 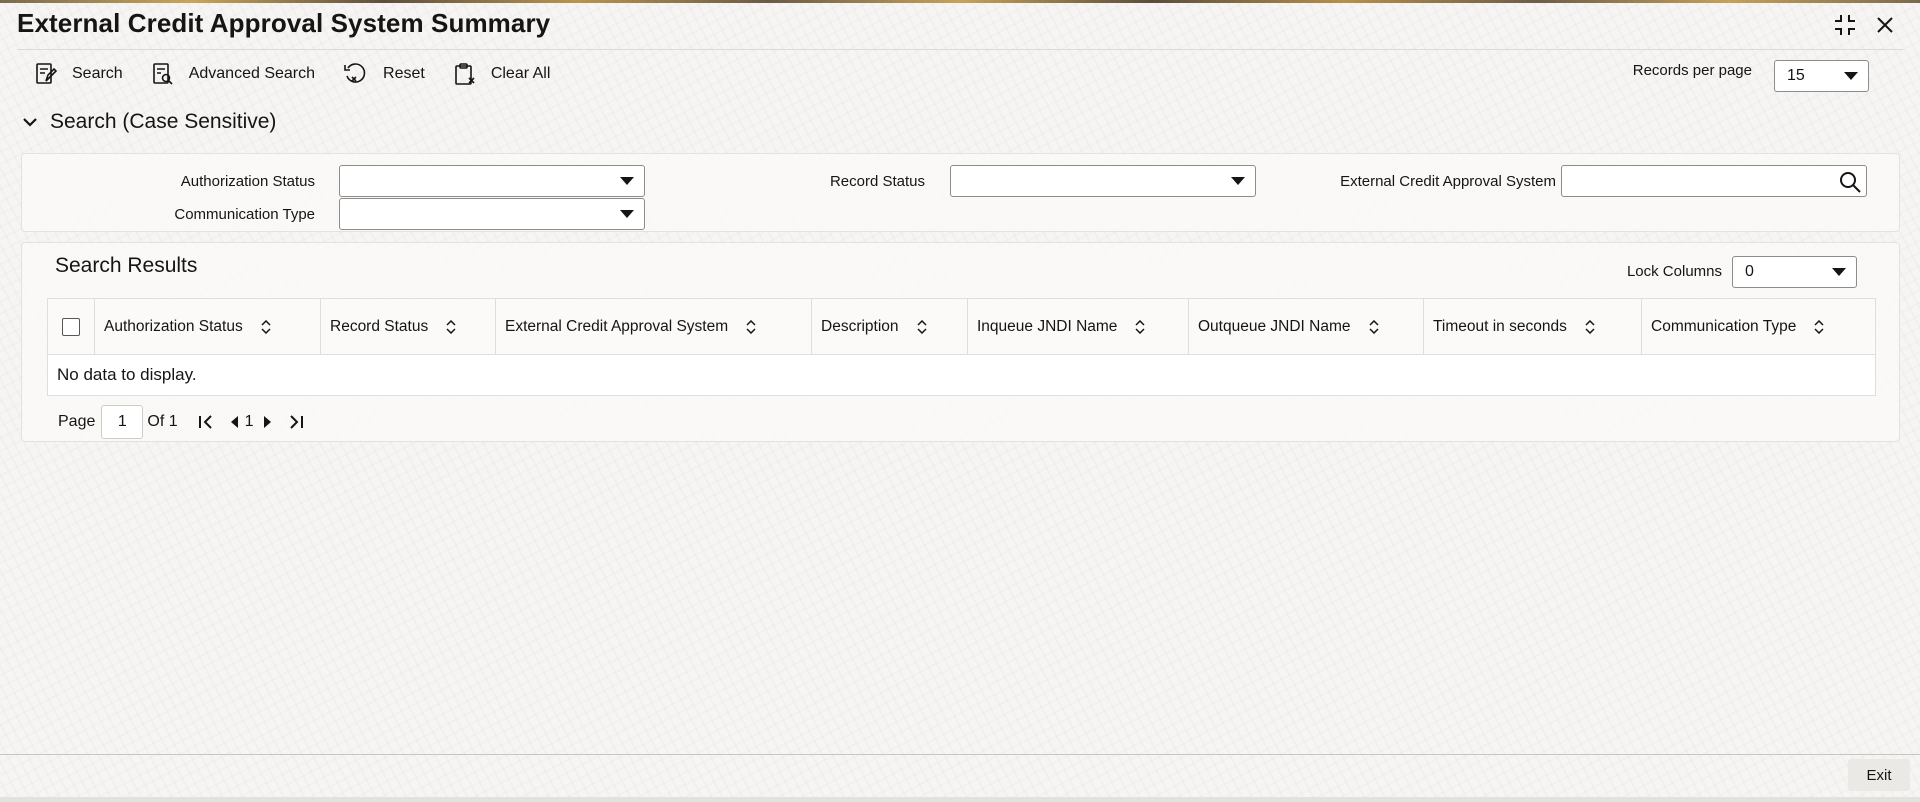 What do you see at coordinates (379, 326) in the screenshot?
I see `column-header-label: Record Status` at bounding box center [379, 326].